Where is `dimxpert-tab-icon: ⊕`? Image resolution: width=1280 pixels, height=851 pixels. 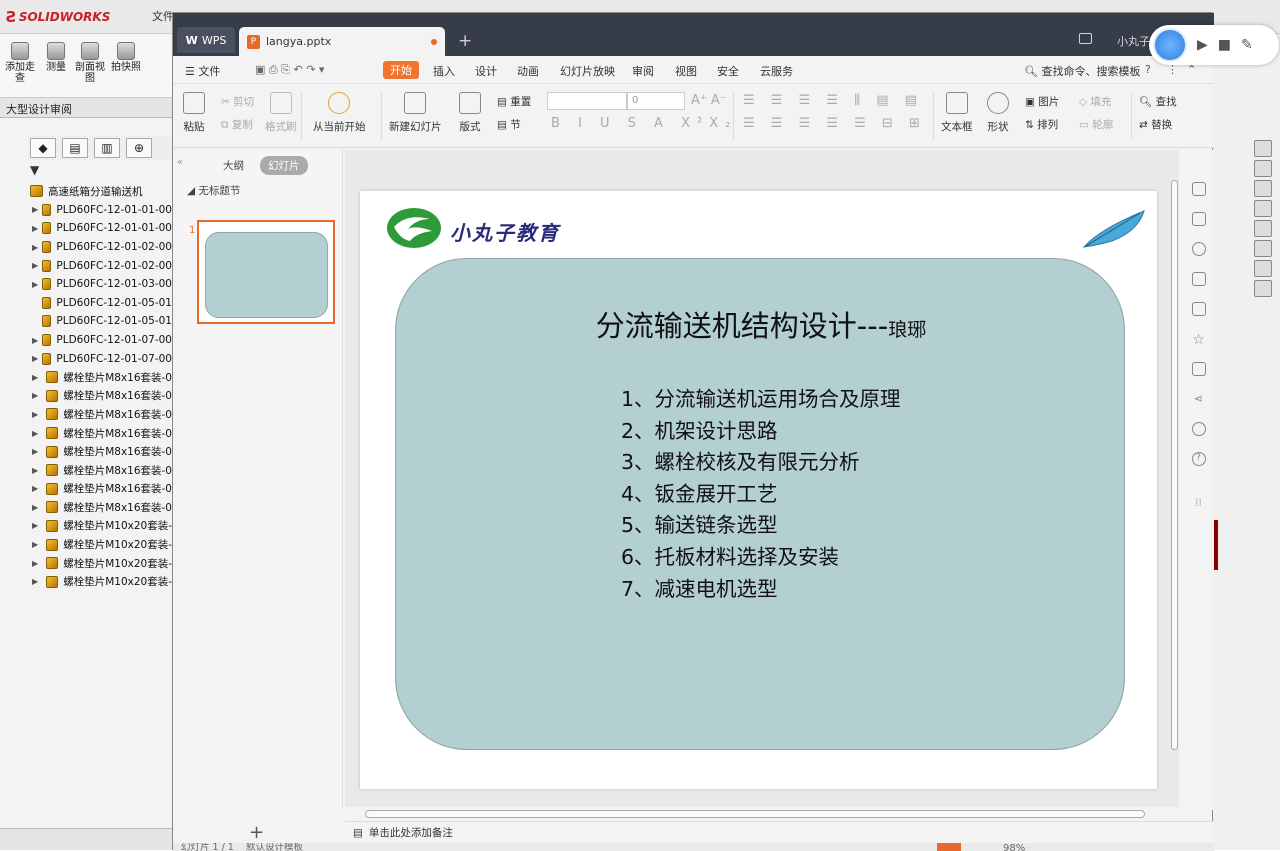
dimxpert-tab-icon: ⊕ is located at coordinates (139, 148).